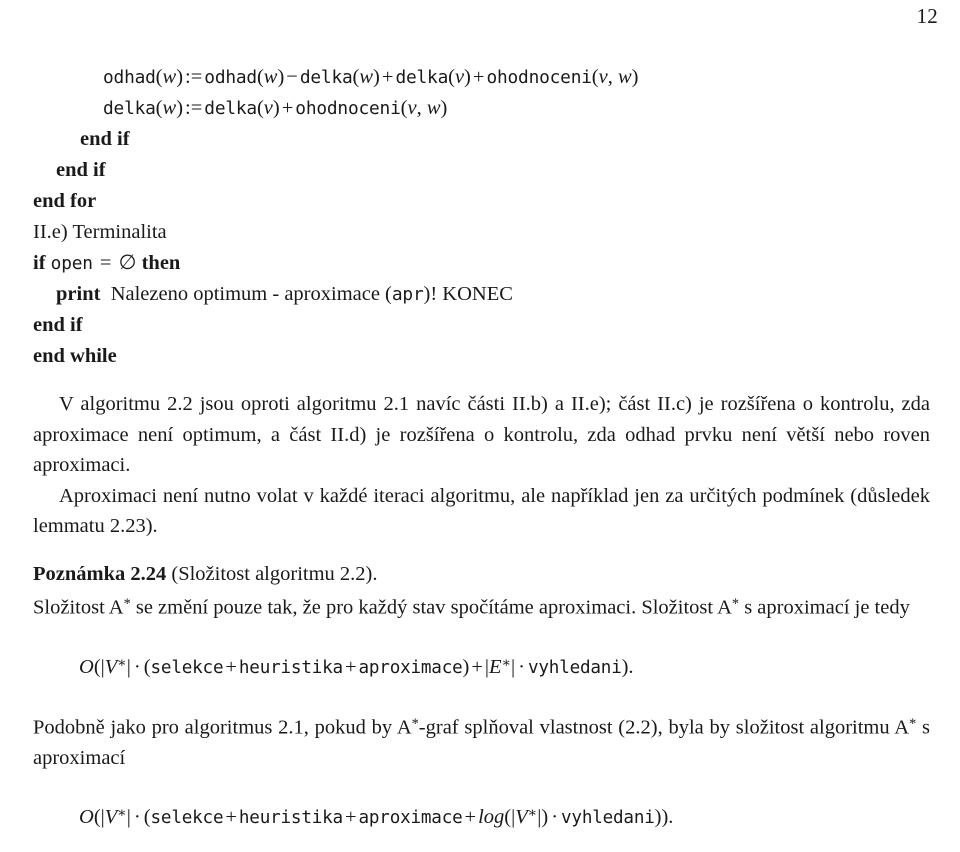 The image size is (960, 852). Describe the element at coordinates (290, 818) in the screenshot. I see `term-heuristika: heuristika` at that location.